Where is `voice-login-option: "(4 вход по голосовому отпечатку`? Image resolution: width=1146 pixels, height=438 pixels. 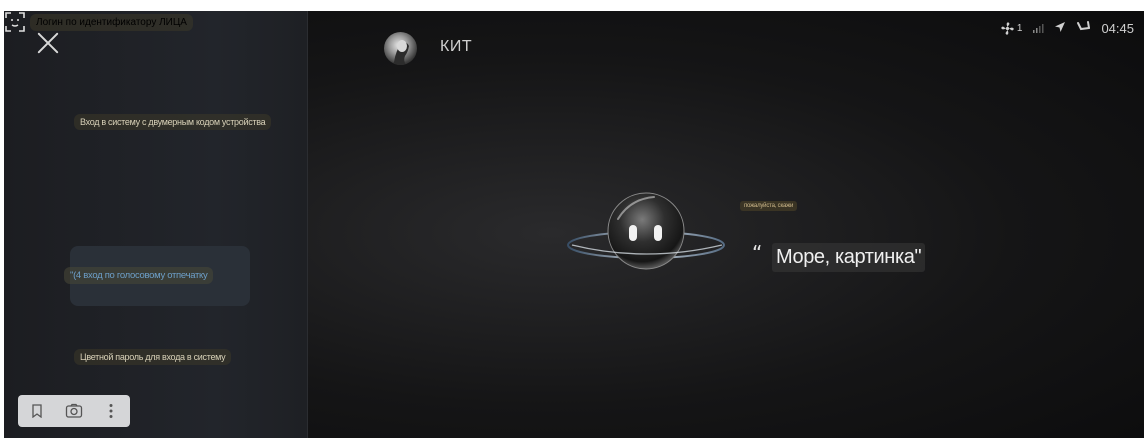 voice-login-option: "(4 вход по голосовому отпечатку is located at coordinates (139, 275).